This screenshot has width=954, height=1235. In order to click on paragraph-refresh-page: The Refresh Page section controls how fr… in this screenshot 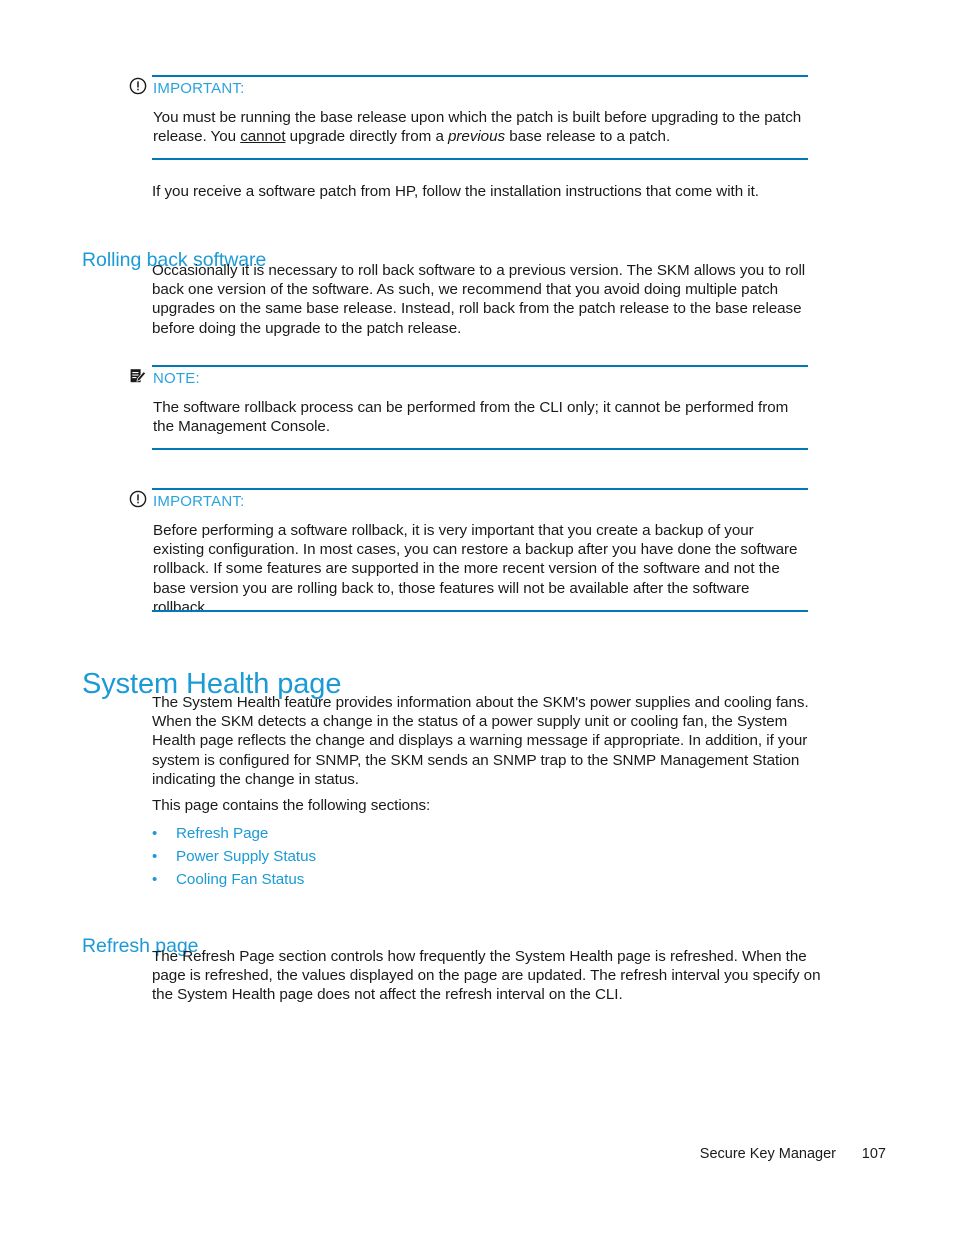, I will do `click(486, 976)`.